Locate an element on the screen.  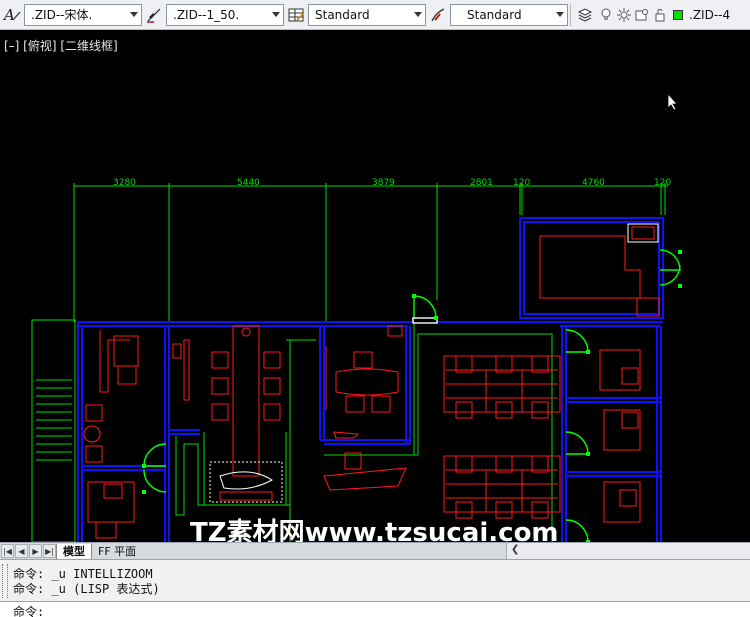
layout-tab-bar: |◀ ◀ ▶ ▶| 模型 FF 平面 ❮ is located at coordinates (375, 550).